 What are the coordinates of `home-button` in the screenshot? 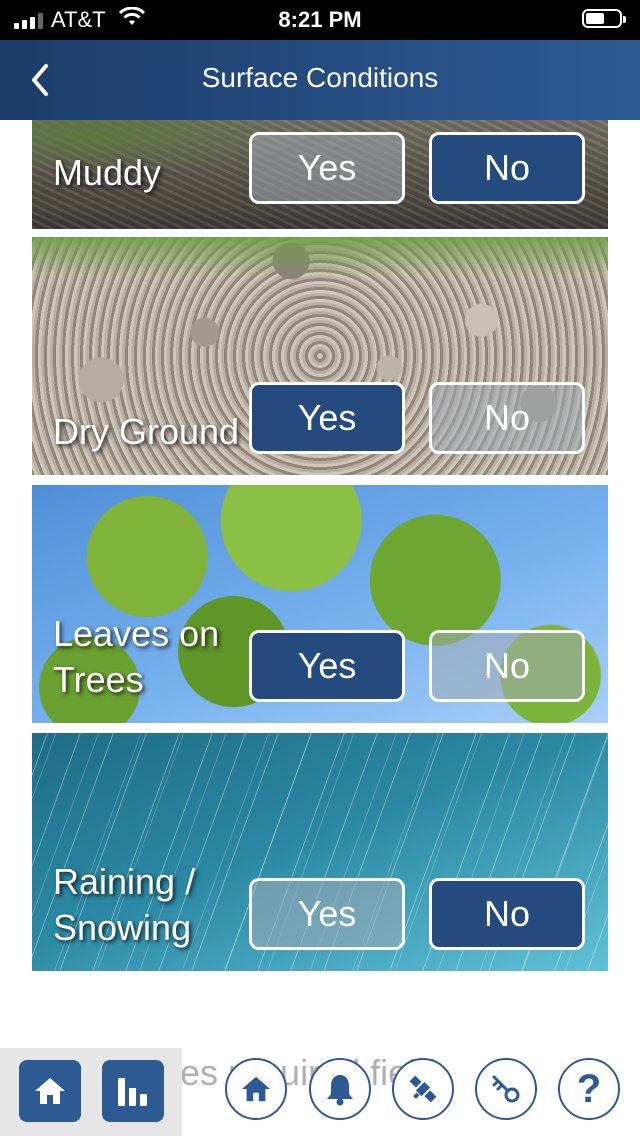 It's located at (50, 1091).